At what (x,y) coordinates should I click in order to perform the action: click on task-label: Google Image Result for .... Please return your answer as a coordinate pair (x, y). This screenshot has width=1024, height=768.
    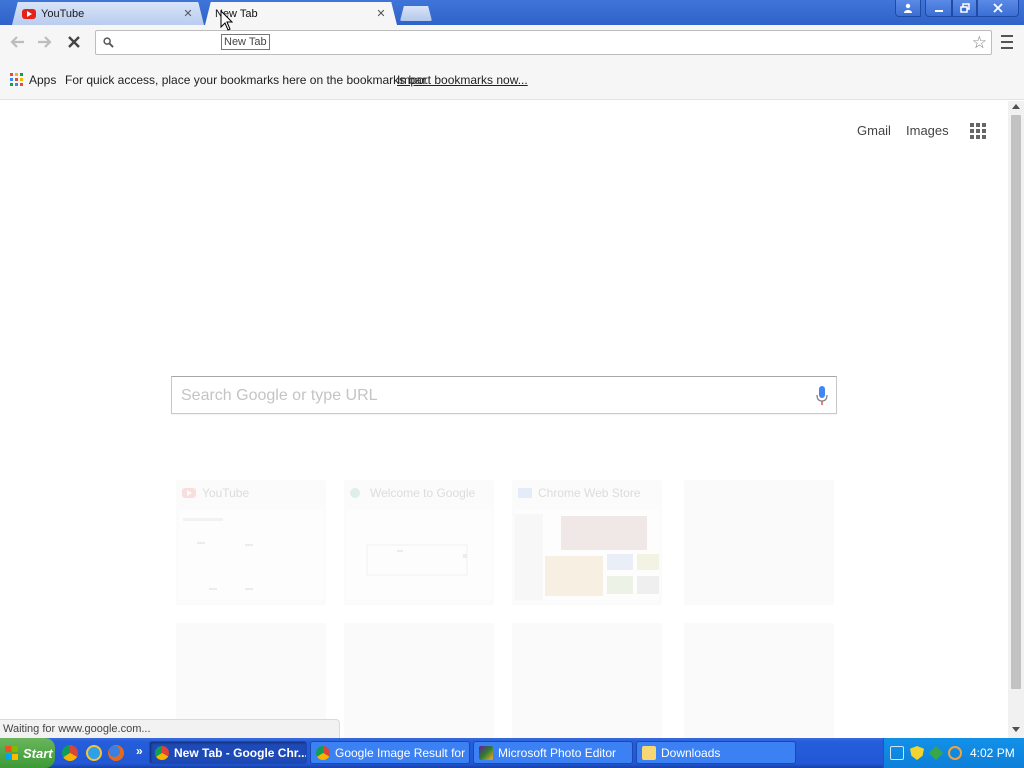
    Looking at the image, I should click on (402, 752).